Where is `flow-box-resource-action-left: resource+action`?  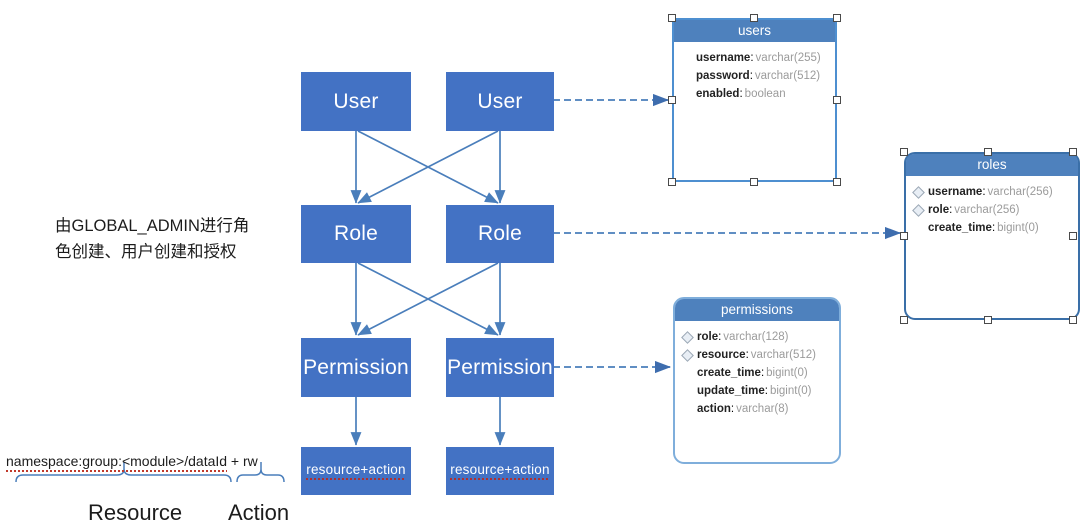
flow-box-resource-action-left: resource+action is located at coordinates (356, 471).